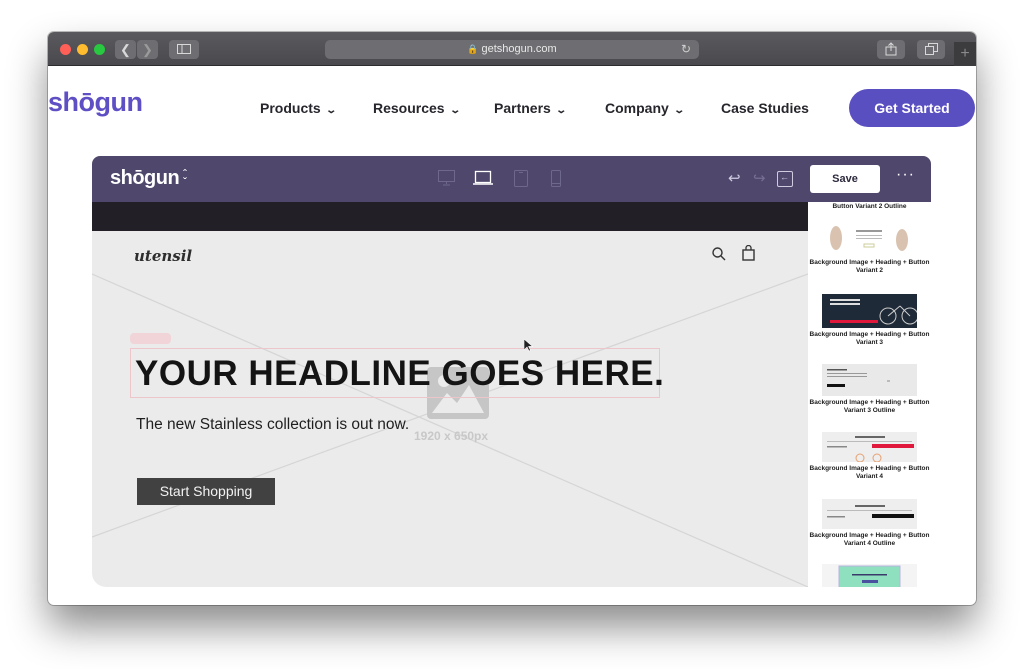  What do you see at coordinates (719, 254) in the screenshot?
I see `search-icon` at bounding box center [719, 254].